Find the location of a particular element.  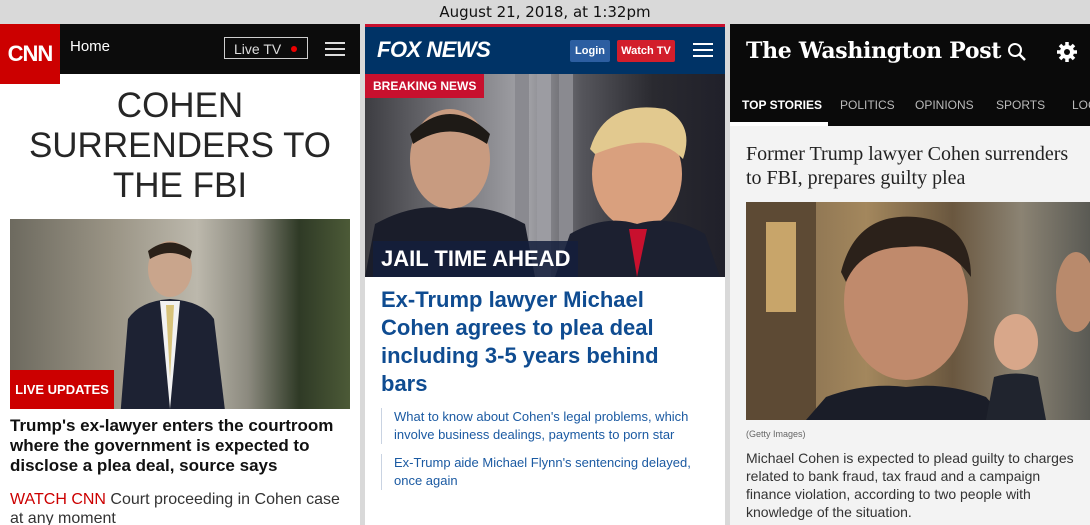

breaking-news-badge: BREAKING NEWS is located at coordinates (425, 86).